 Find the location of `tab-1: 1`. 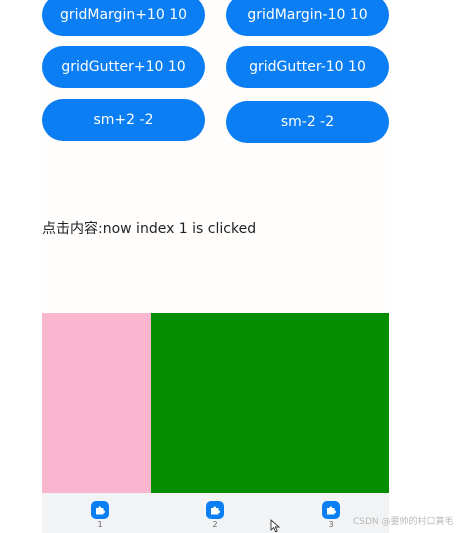

tab-1: 1 is located at coordinates (100, 513).